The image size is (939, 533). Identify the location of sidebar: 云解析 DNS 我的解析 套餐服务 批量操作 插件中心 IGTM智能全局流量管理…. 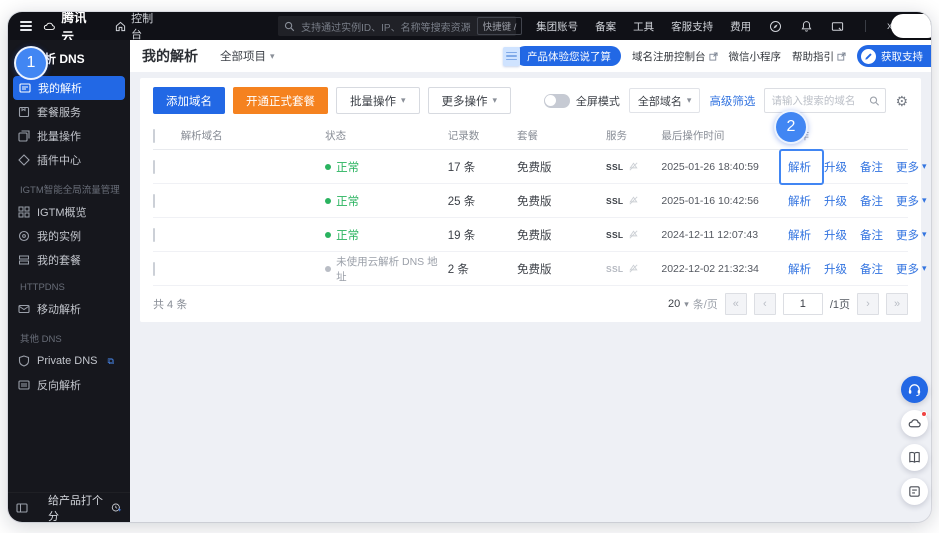
(69, 281).